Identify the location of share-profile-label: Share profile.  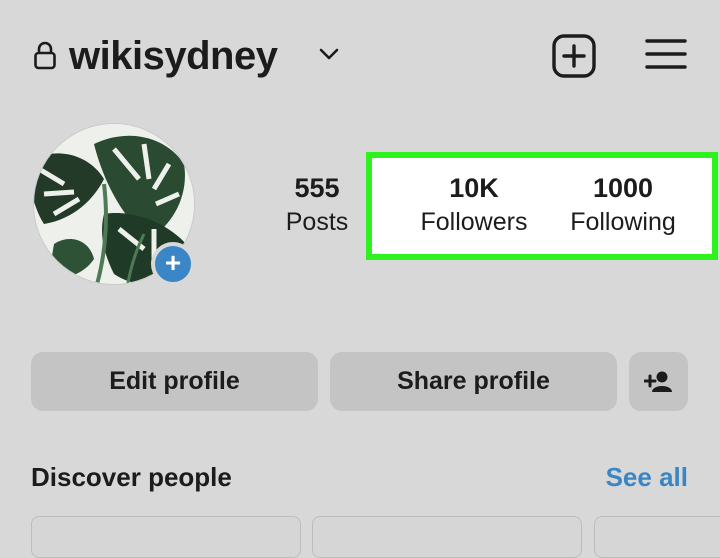
(473, 381).